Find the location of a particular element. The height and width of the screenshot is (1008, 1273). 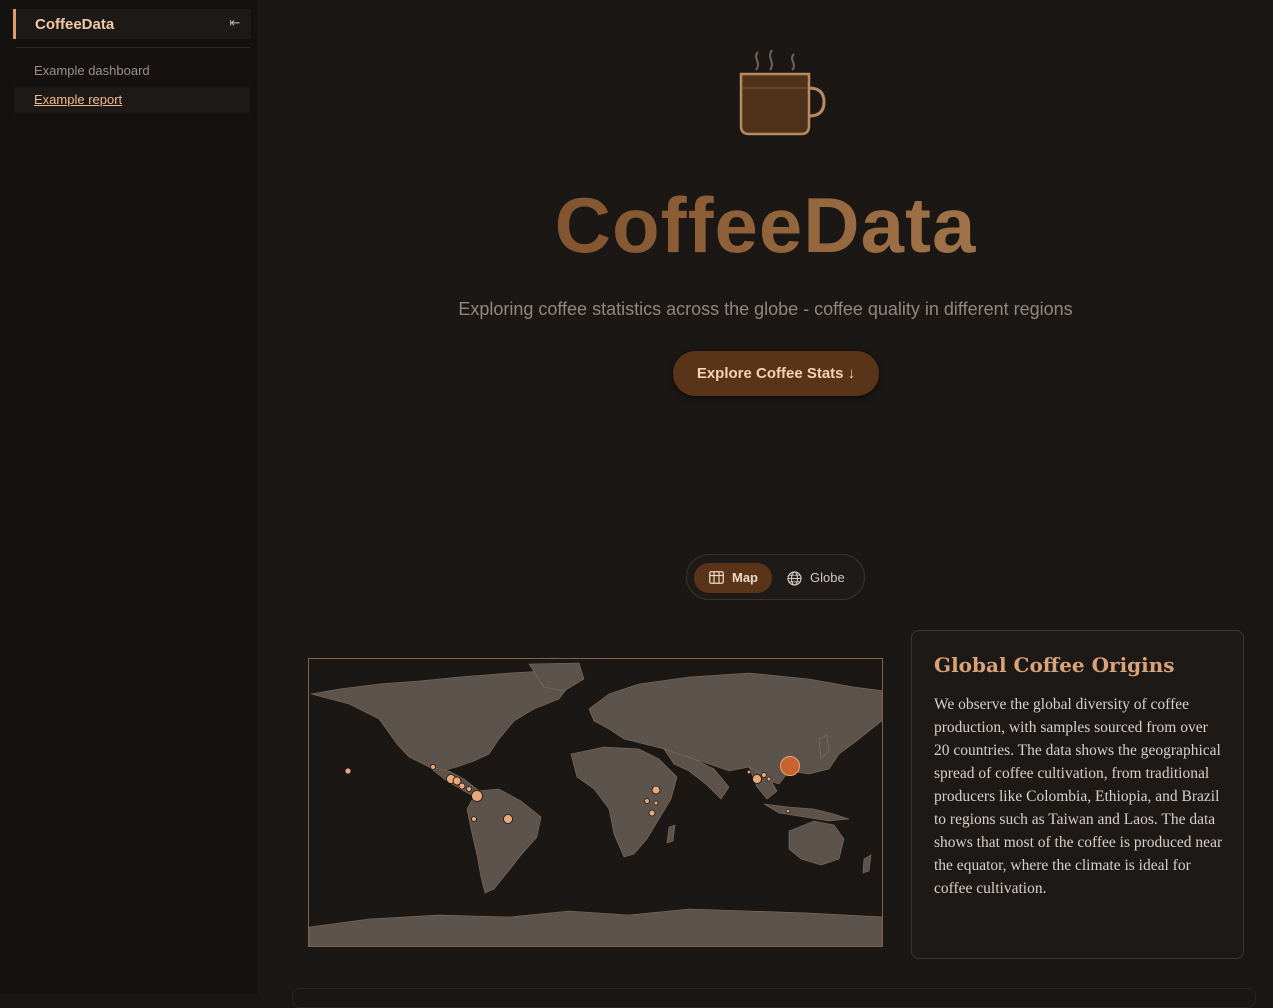

app-title: CoffeeData is located at coordinates (74, 24).